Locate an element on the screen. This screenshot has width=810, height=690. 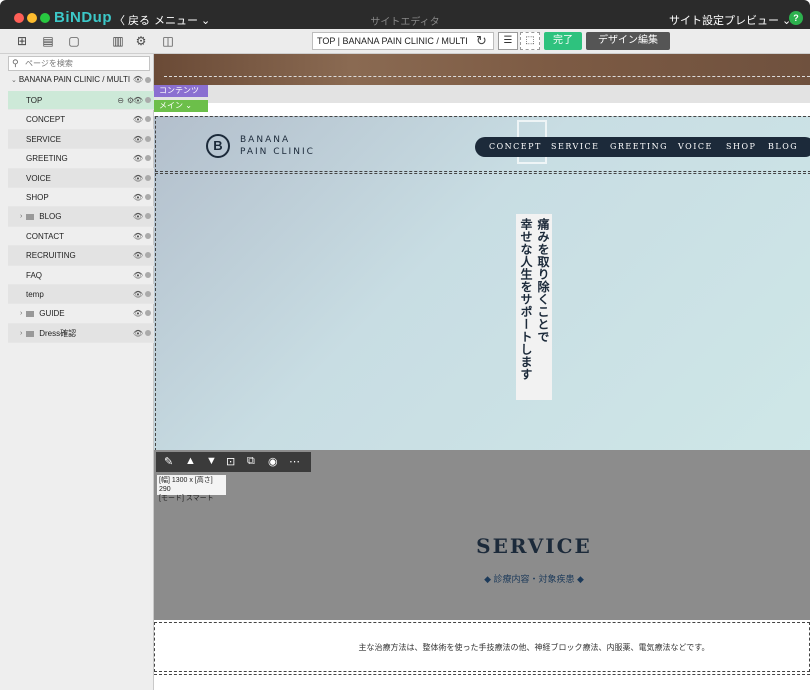
service-heading: SERVICE is located at coordinates (482, 546).